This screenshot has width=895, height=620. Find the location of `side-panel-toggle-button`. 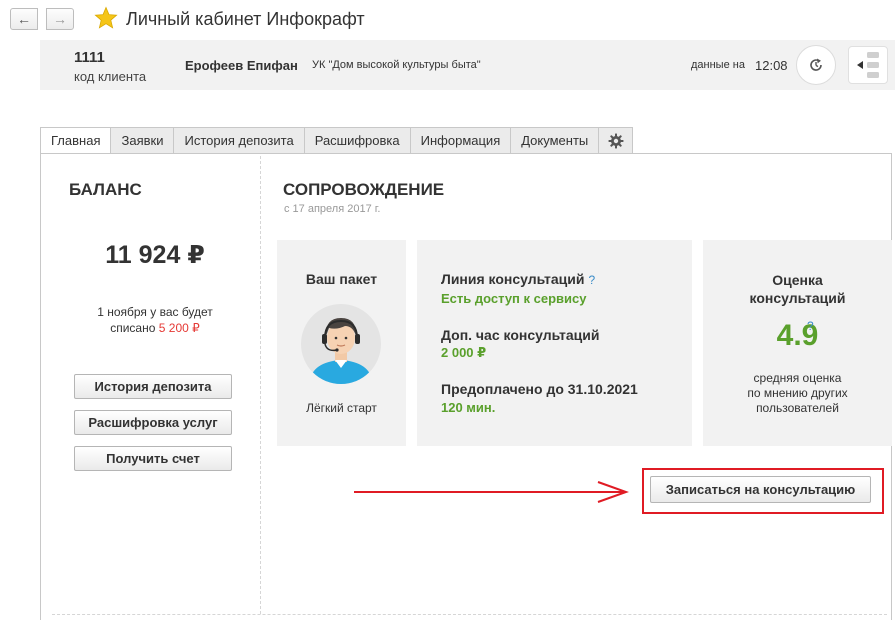

side-panel-toggle-button is located at coordinates (868, 65).